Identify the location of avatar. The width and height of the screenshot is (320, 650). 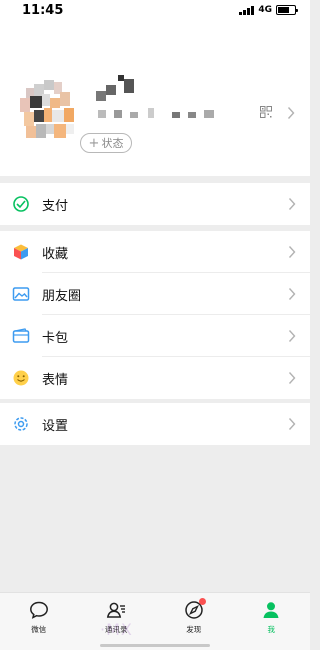
(48, 111).